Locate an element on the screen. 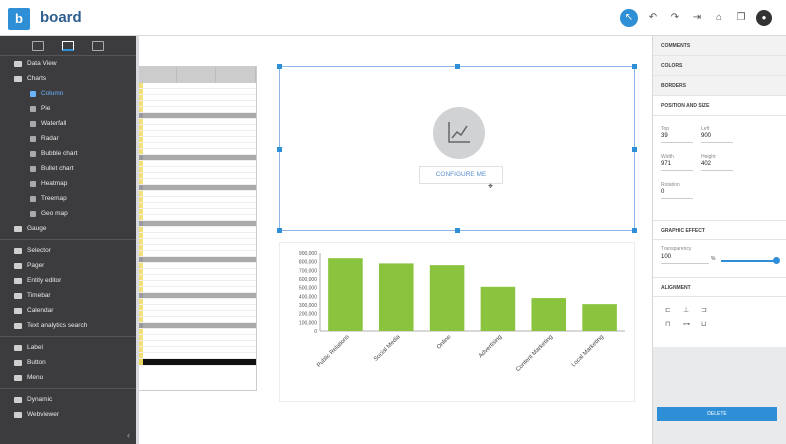 This screenshot has width=786, height=444. bar-local-marketing is located at coordinates (599, 317).